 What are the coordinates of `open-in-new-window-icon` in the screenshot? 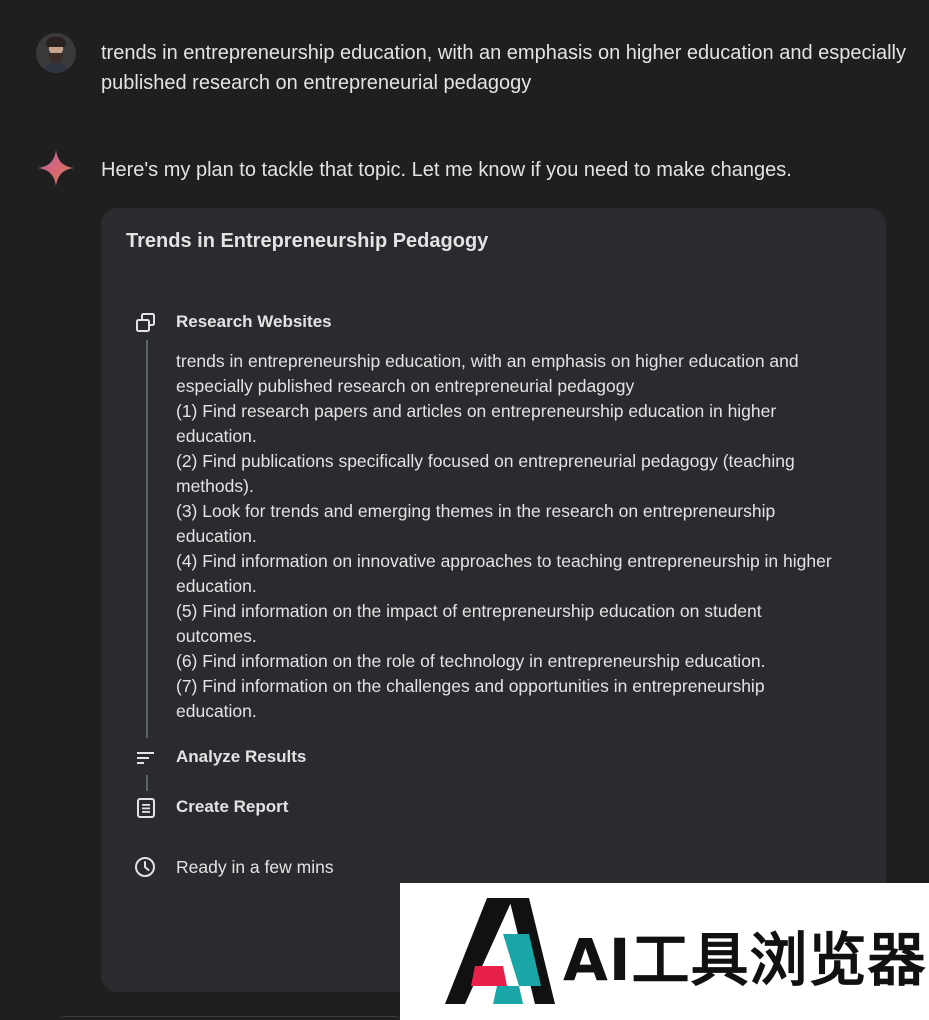 It's located at (145, 322).